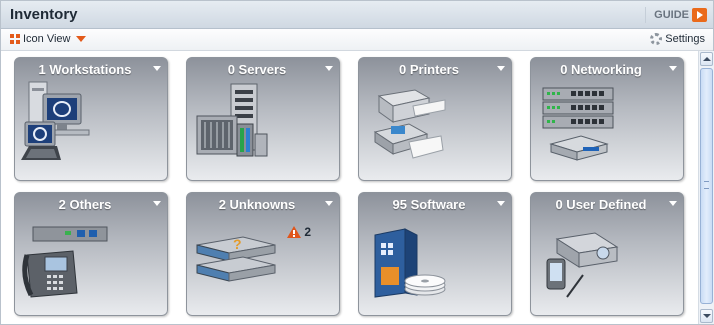 The width and height of the screenshot is (714, 325). Describe the element at coordinates (80, 39) in the screenshot. I see `chevron-down-icon` at that location.